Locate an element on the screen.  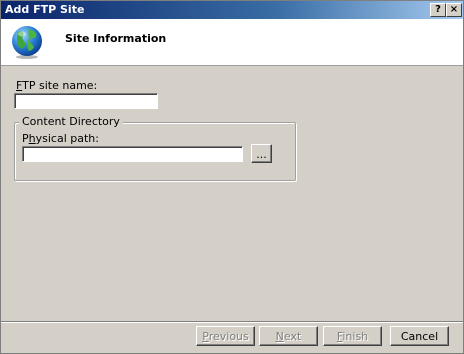
physical-path-input is located at coordinates (132, 154).